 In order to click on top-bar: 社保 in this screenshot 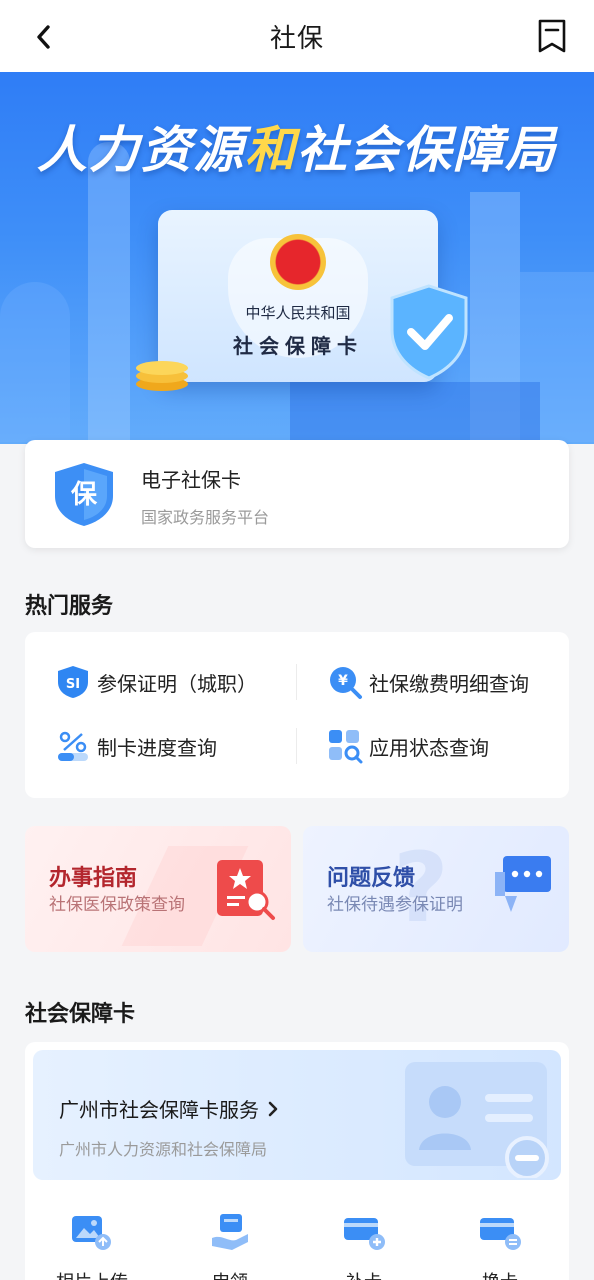, I will do `click(297, 36)`.